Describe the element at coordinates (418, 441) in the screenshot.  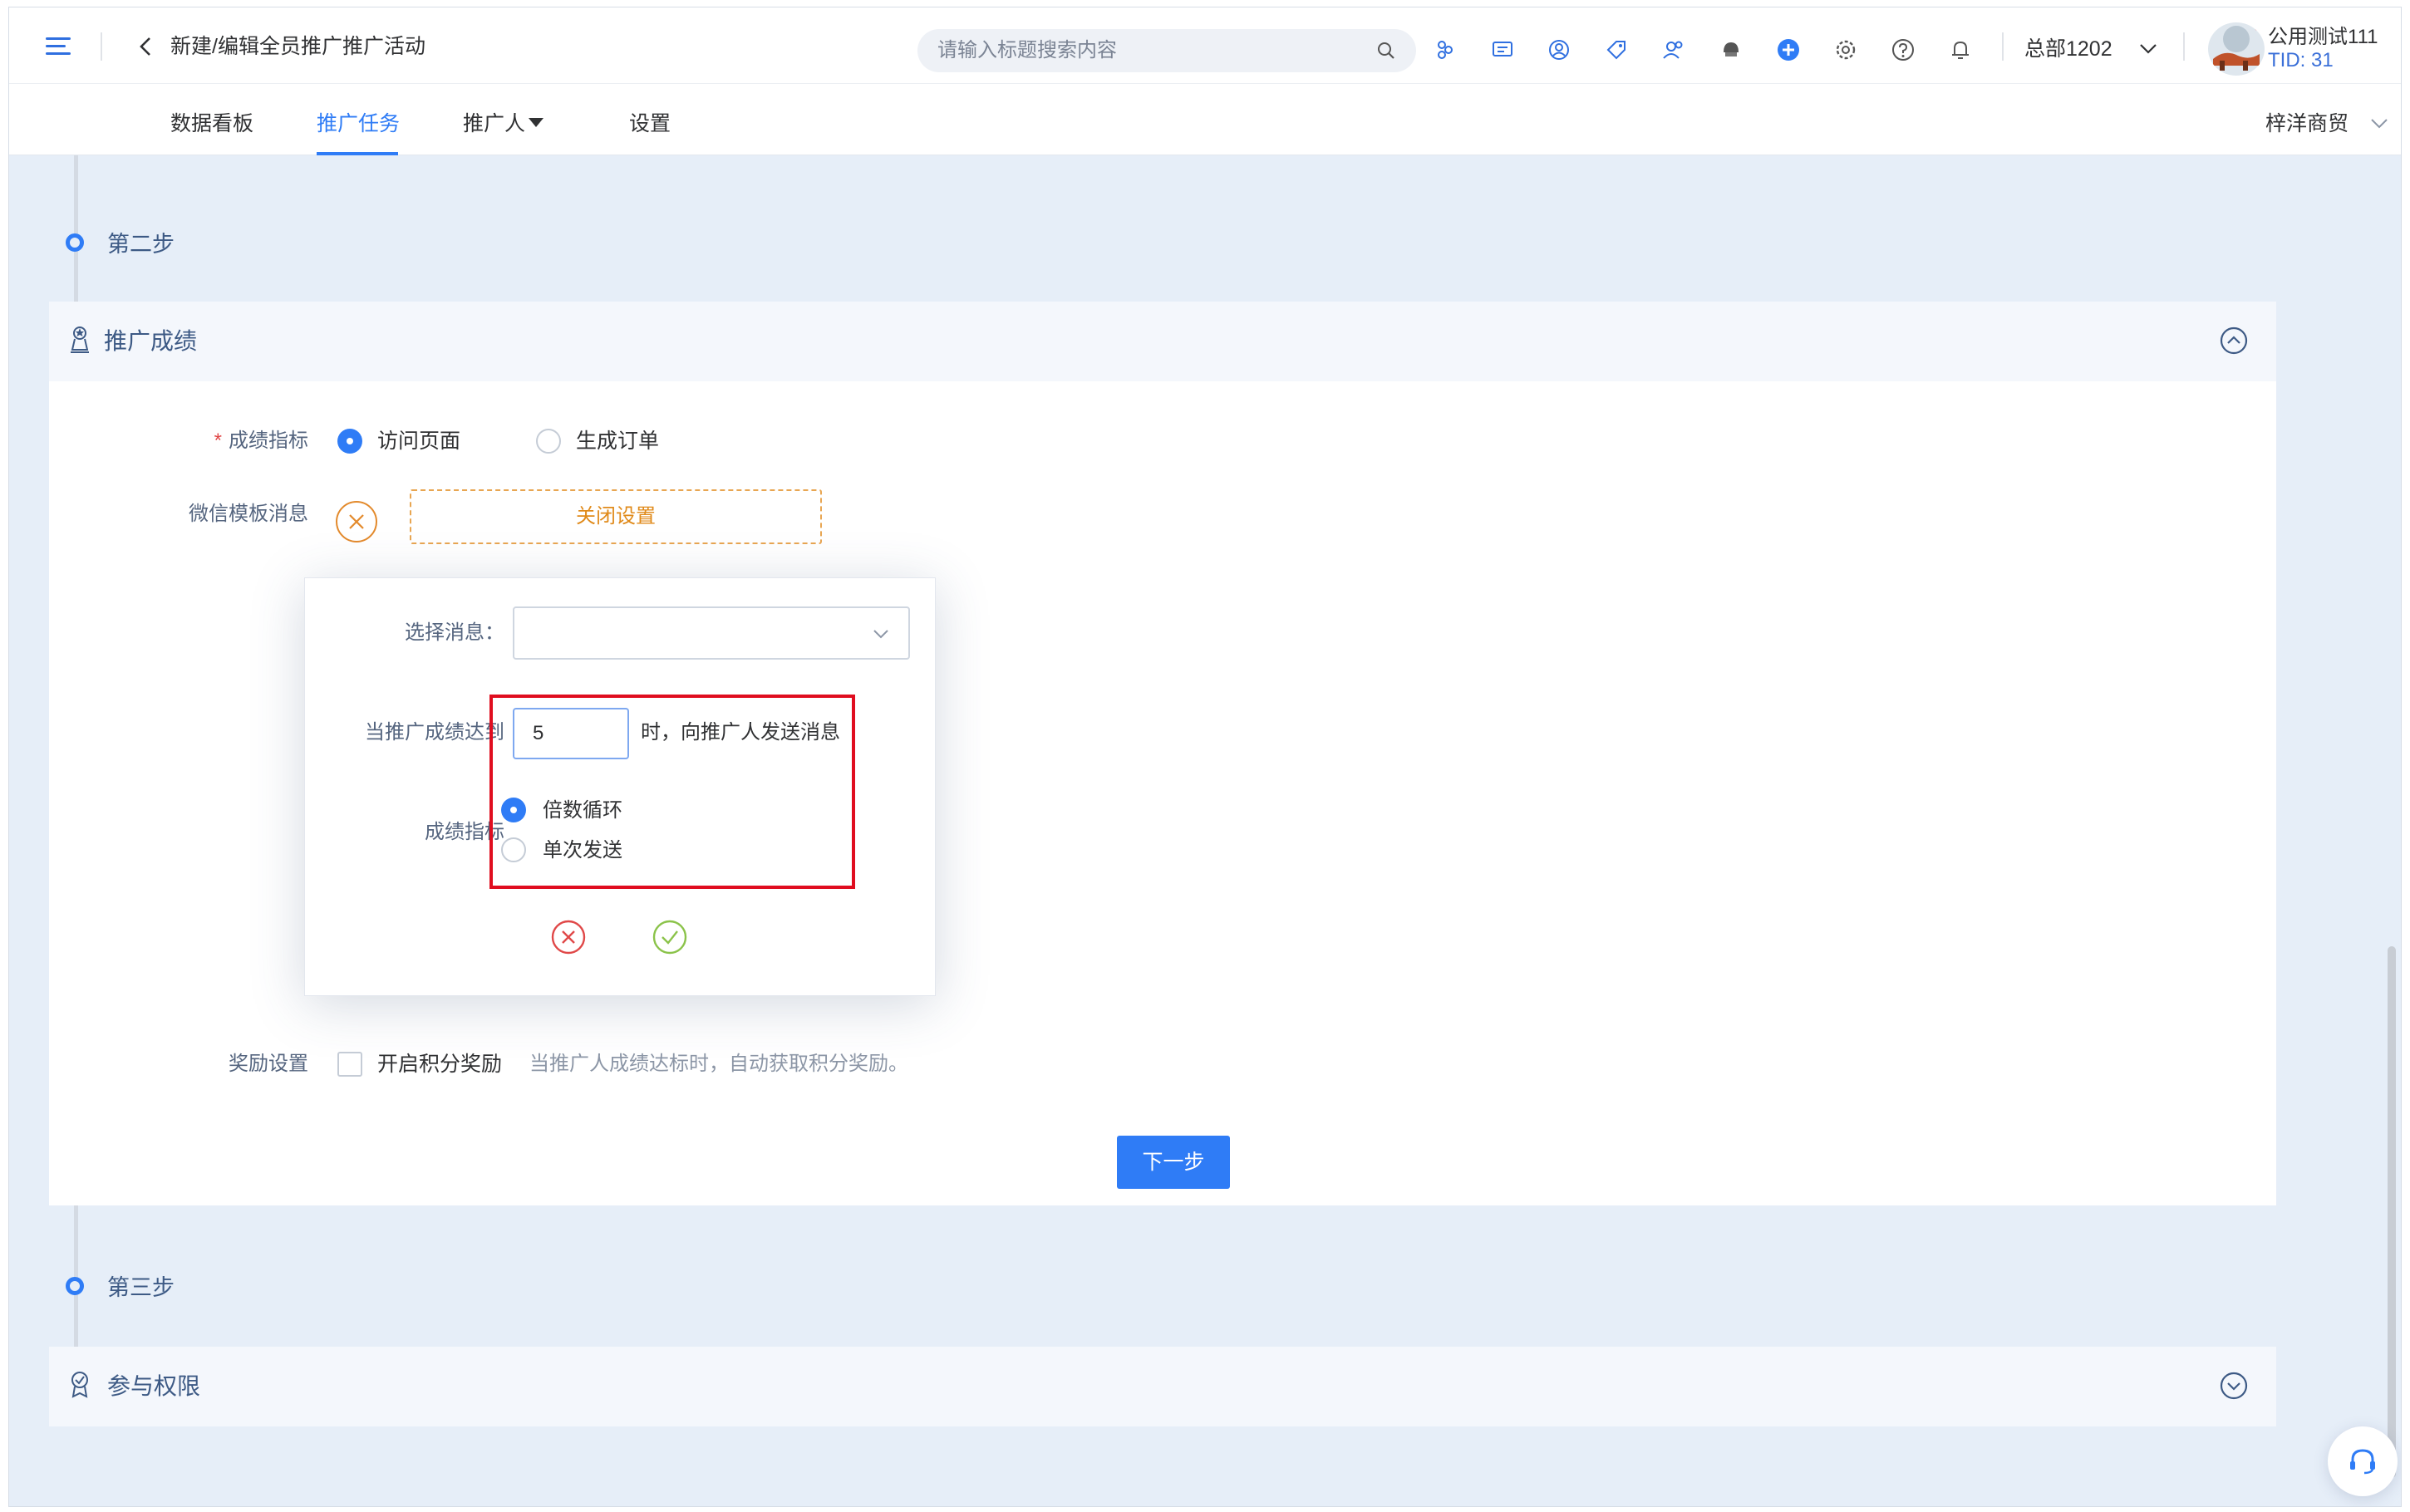
I see `metric-option-visit: 访问页面` at that location.